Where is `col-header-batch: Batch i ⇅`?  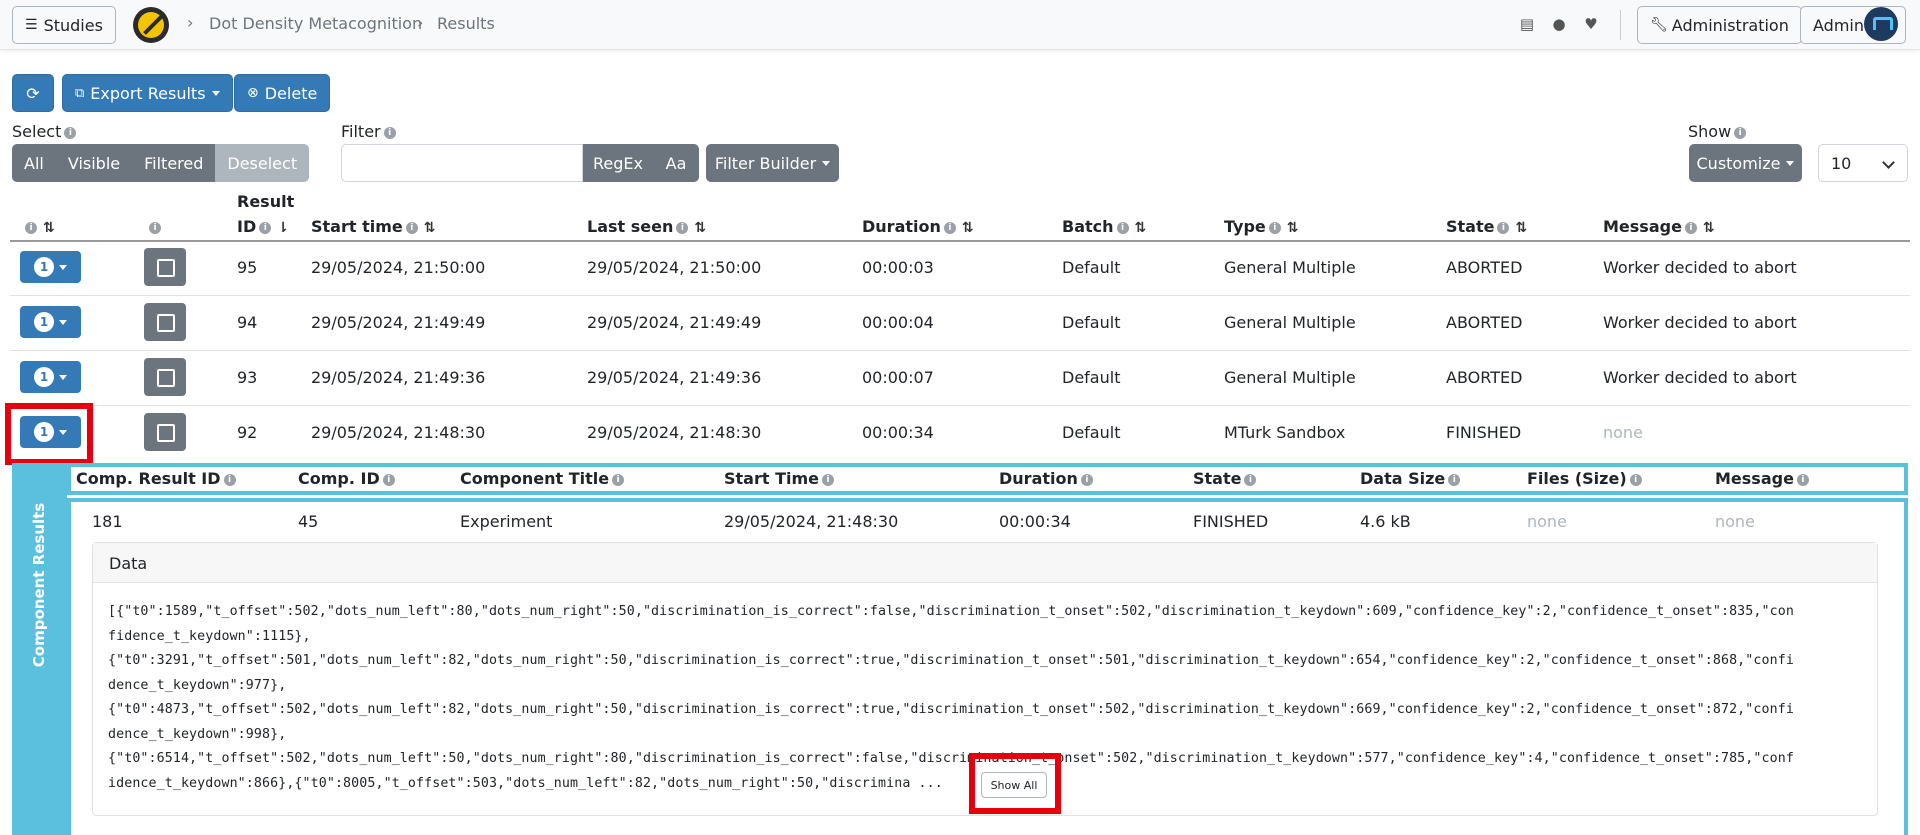 col-header-batch: Batch i ⇅ is located at coordinates (1104, 226).